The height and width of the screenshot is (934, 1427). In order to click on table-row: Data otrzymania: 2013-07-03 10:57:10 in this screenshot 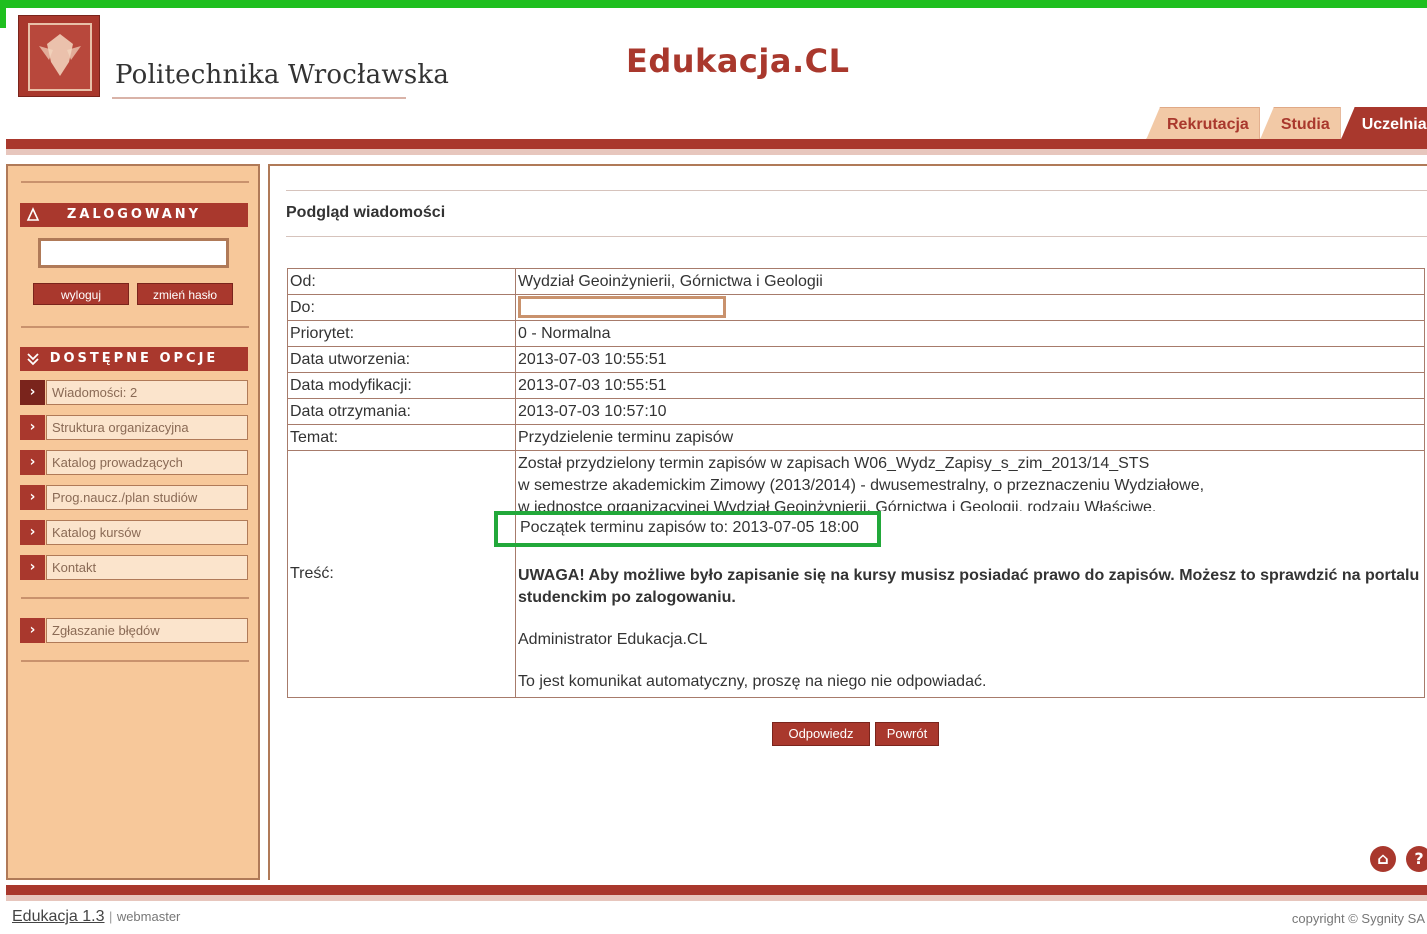, I will do `click(856, 411)`.